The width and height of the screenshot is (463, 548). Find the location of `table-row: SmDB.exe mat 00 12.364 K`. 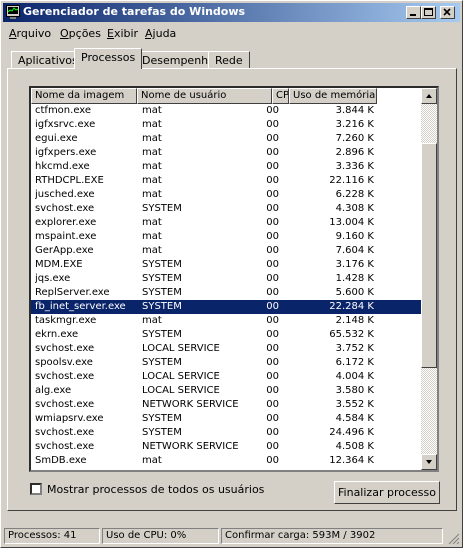

table-row: SmDB.exe mat 00 12.364 K is located at coordinates (226, 461).